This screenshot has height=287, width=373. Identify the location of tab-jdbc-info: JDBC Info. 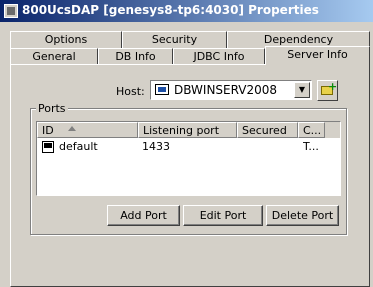
(219, 56).